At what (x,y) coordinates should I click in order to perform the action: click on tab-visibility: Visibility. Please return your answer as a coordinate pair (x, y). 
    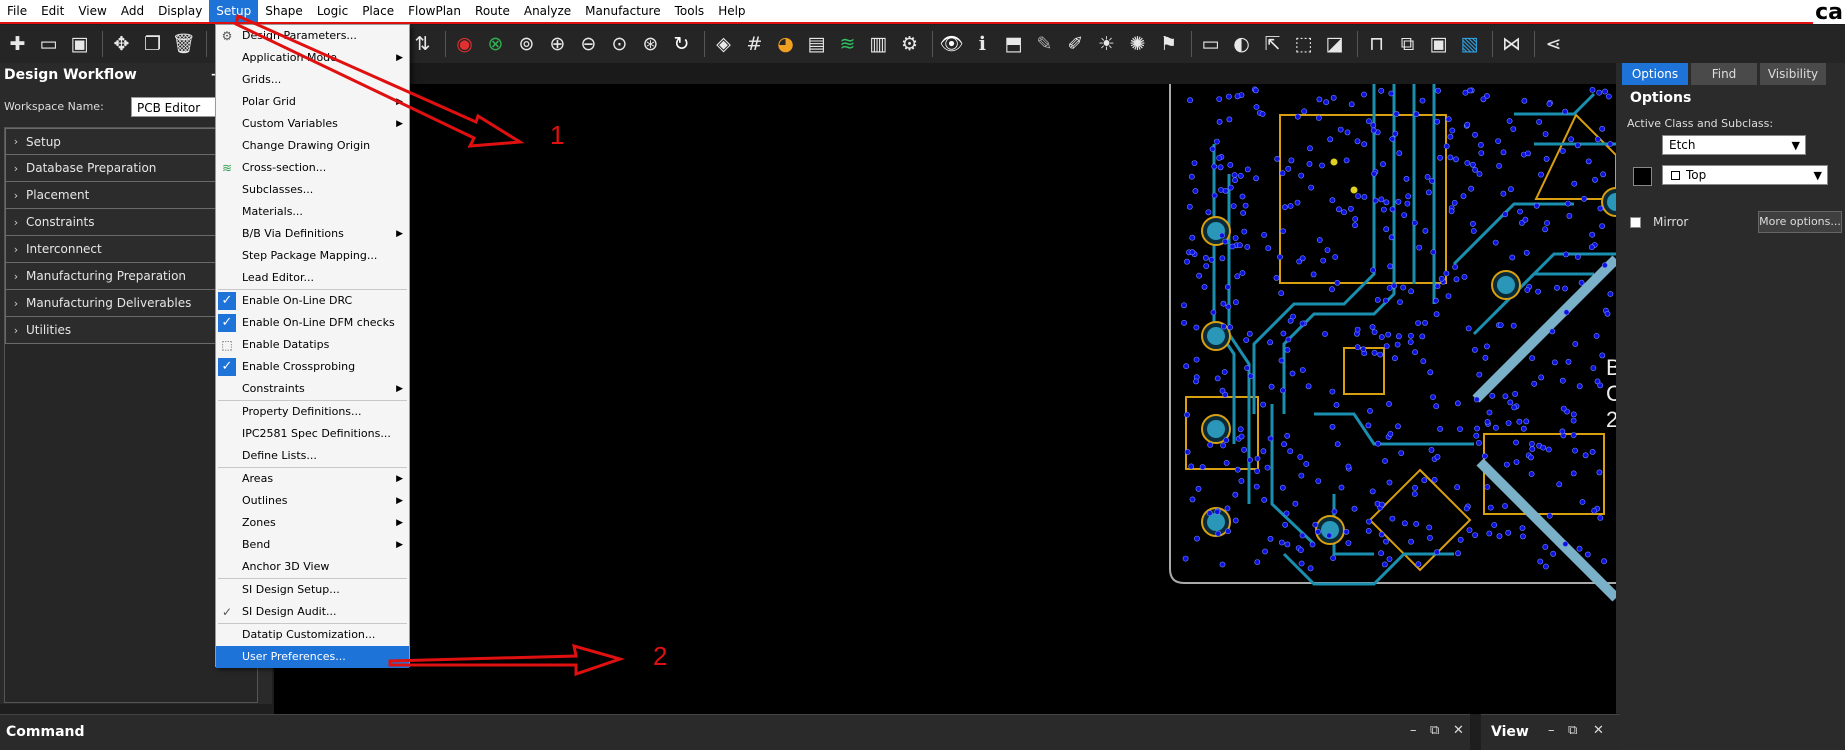
    Looking at the image, I should click on (1793, 74).